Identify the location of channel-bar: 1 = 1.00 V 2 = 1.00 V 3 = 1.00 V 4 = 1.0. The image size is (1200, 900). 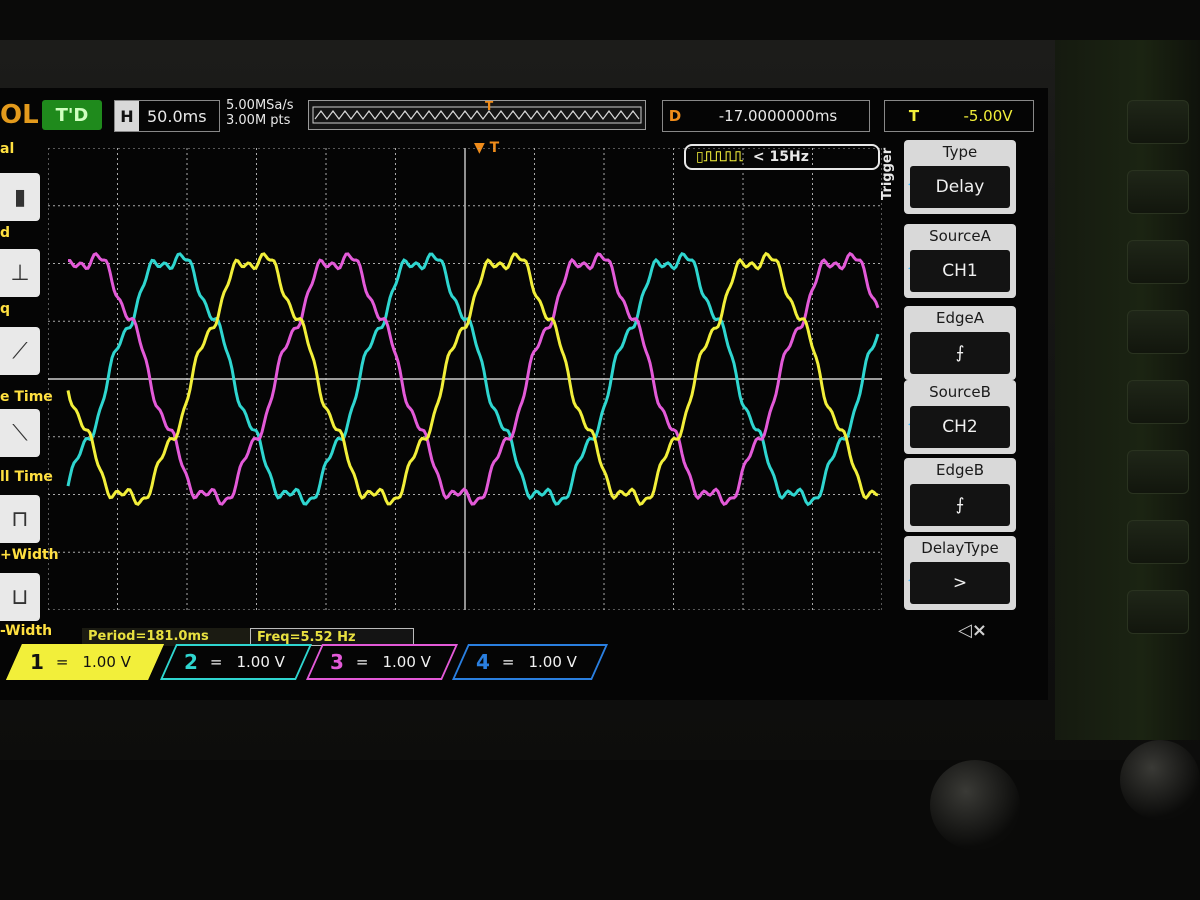
(450, 663).